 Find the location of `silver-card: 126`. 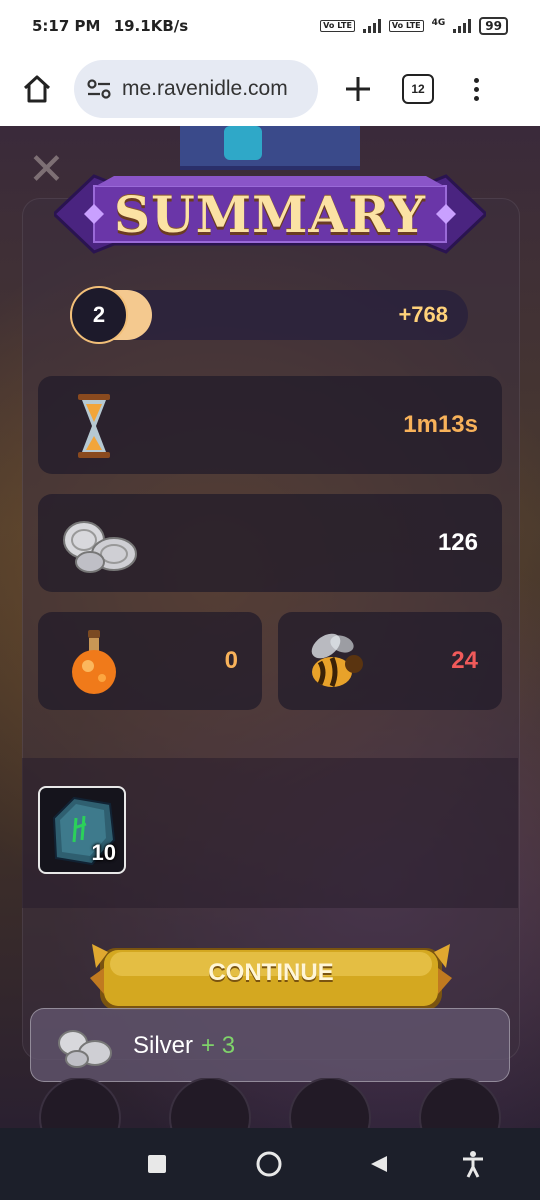

silver-card: 126 is located at coordinates (270, 543).